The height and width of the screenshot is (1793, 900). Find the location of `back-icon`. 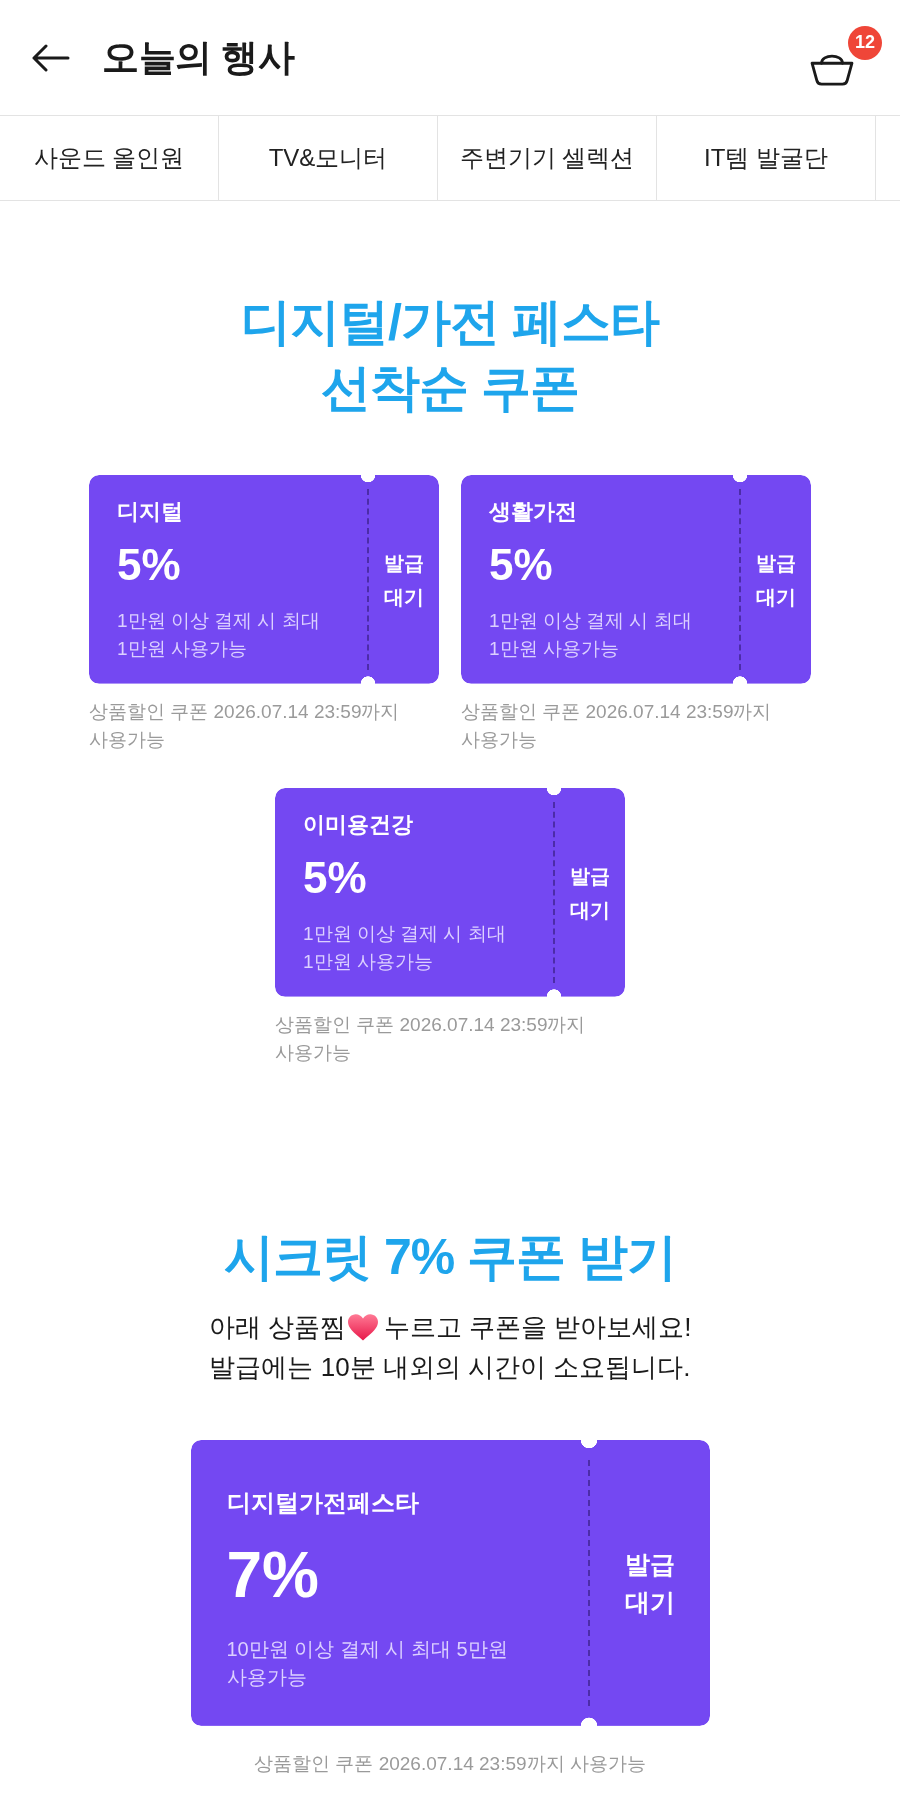

back-icon is located at coordinates (51, 57).